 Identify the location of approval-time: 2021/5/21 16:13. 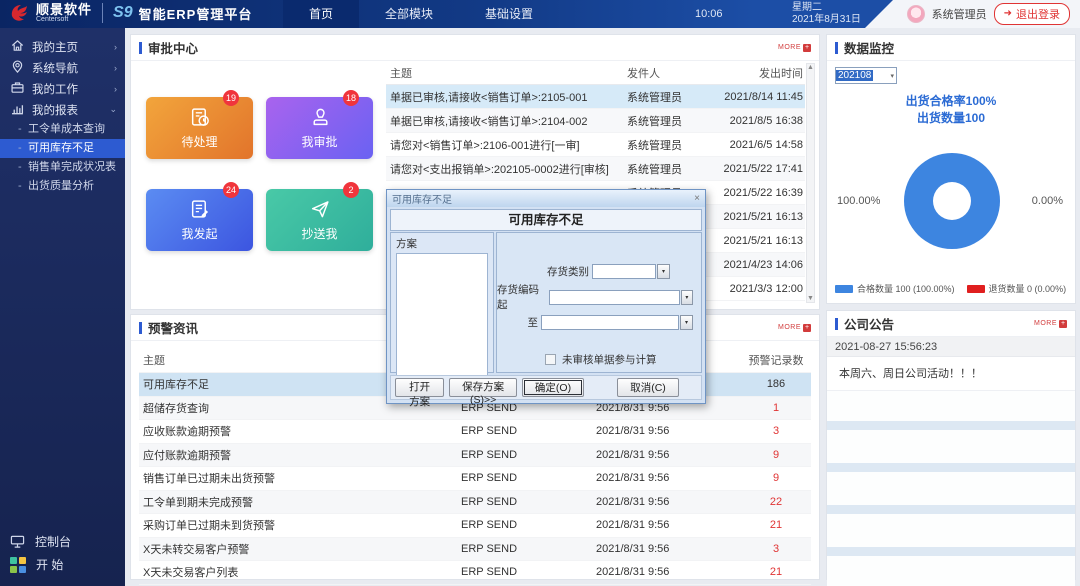
(763, 240).